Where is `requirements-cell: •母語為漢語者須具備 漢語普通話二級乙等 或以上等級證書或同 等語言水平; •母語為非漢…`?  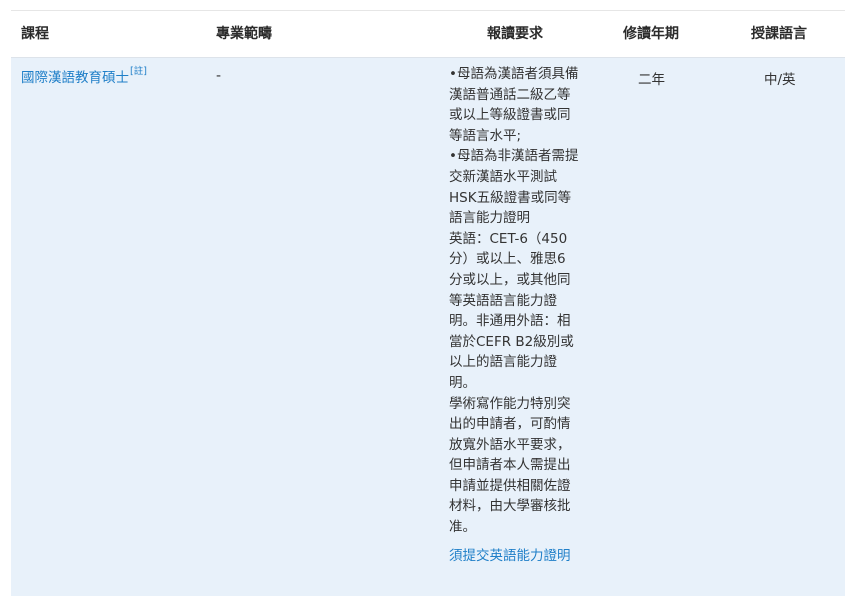
requirements-cell: •母語為漢語者須具備 漢語普通話二級乙等 或以上等級證書或同 等語言水平; •母語為非漢… is located at coordinates (516, 315).